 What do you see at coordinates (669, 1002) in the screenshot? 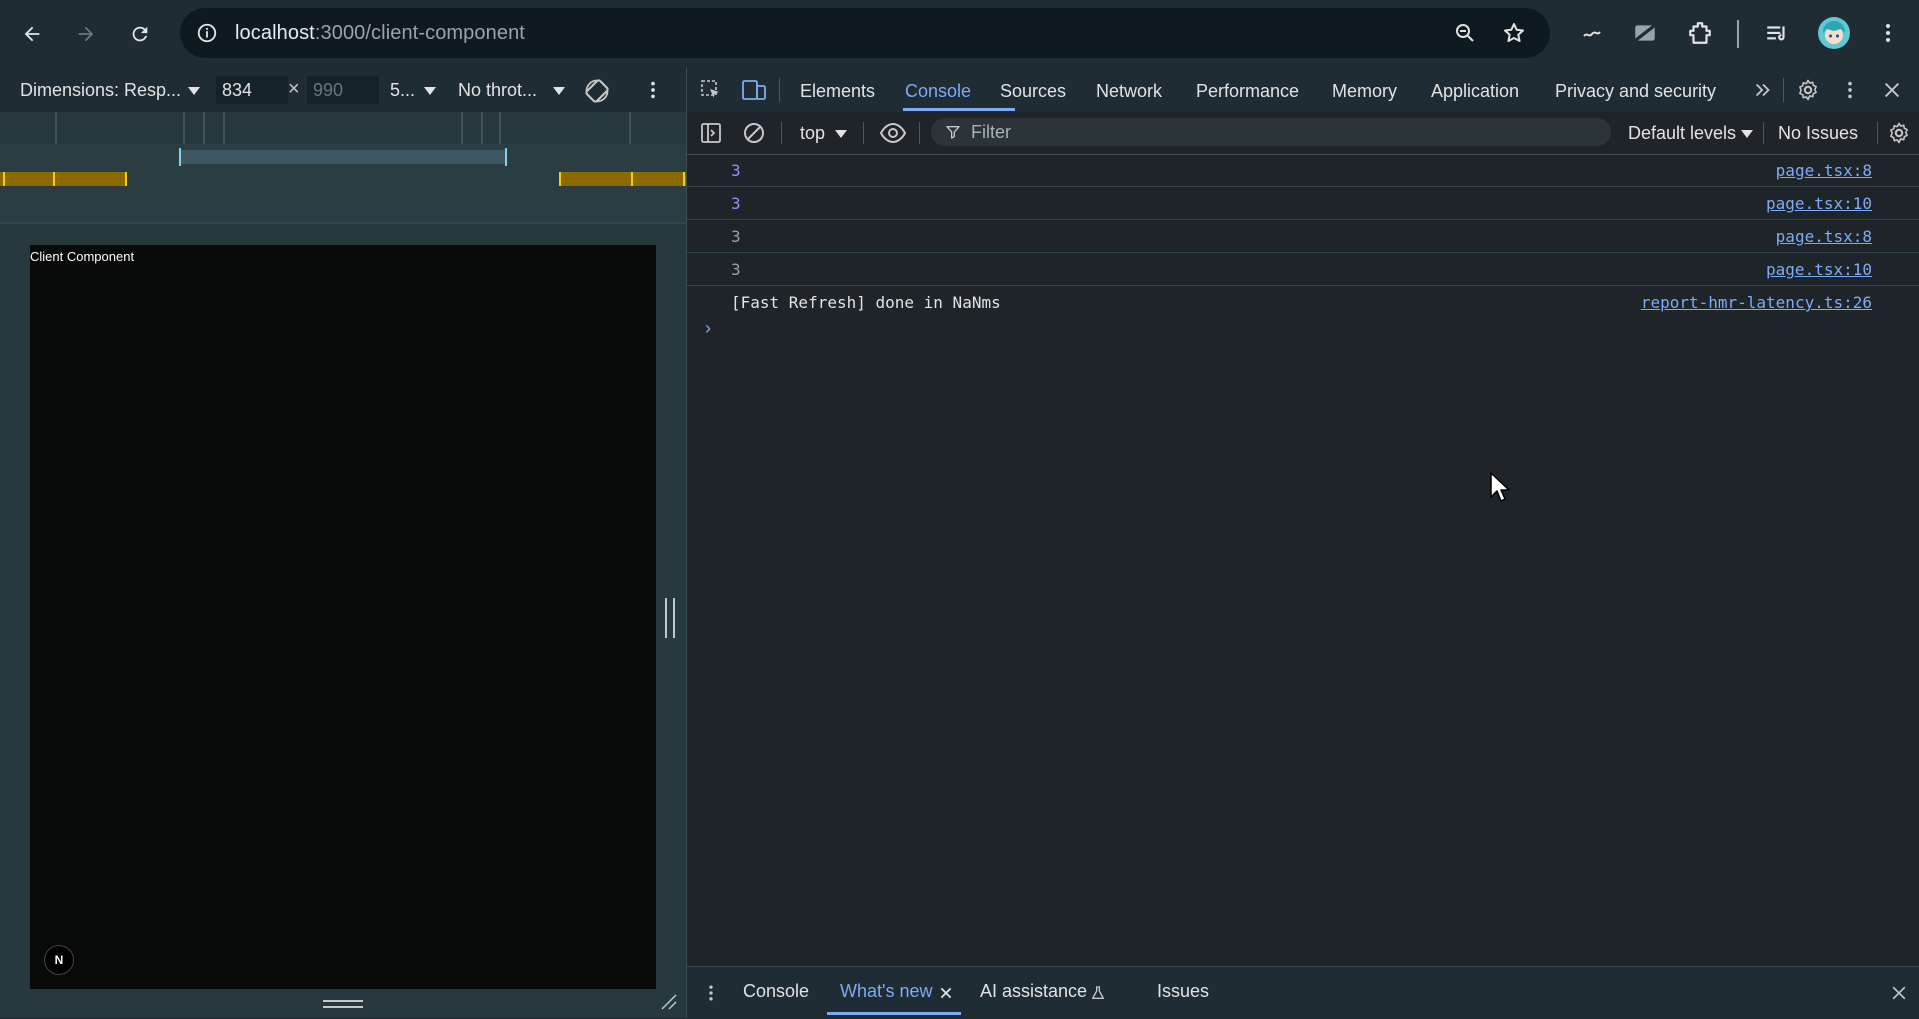
I see `corner-resize-icon` at bounding box center [669, 1002].